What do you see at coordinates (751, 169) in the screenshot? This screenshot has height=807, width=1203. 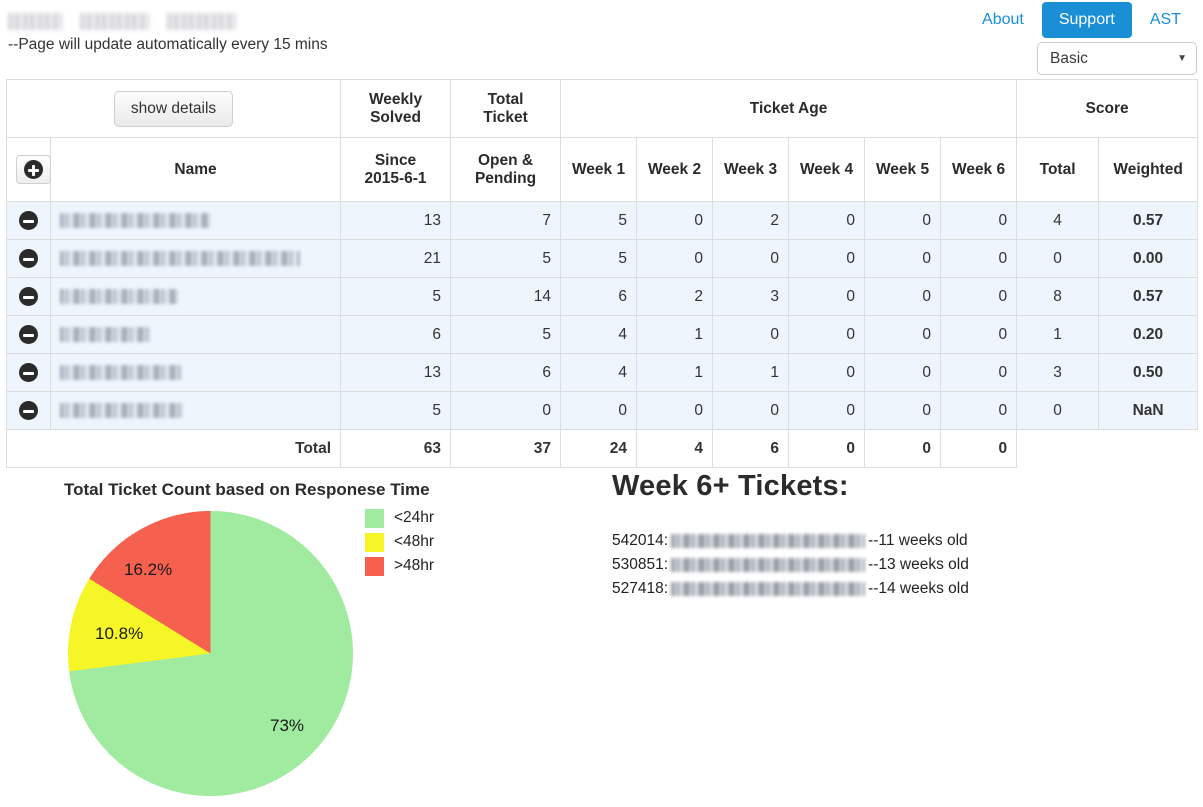 I see `header-week-3: Week 3` at bounding box center [751, 169].